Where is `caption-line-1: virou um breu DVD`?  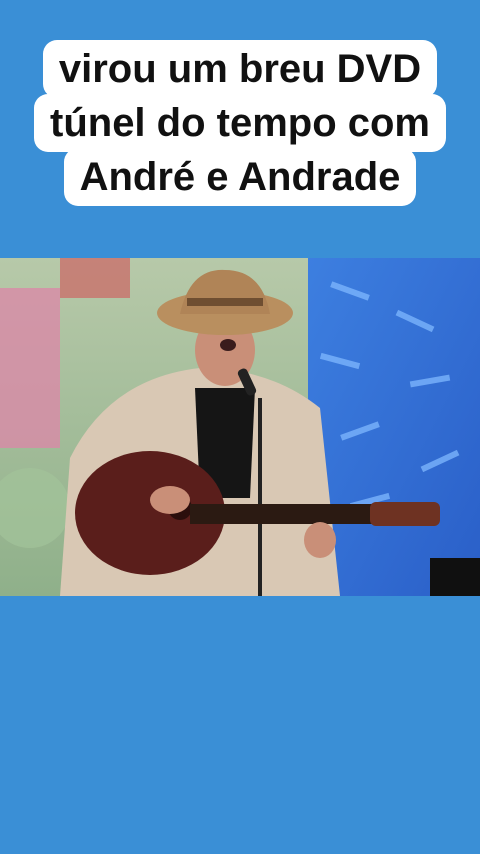 caption-line-1: virou um breu DVD is located at coordinates (240, 69).